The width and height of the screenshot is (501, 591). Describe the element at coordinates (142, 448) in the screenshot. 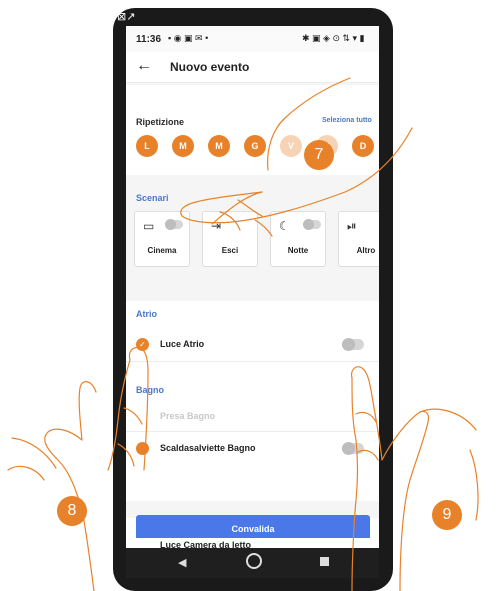

I see `circle-icon` at that location.